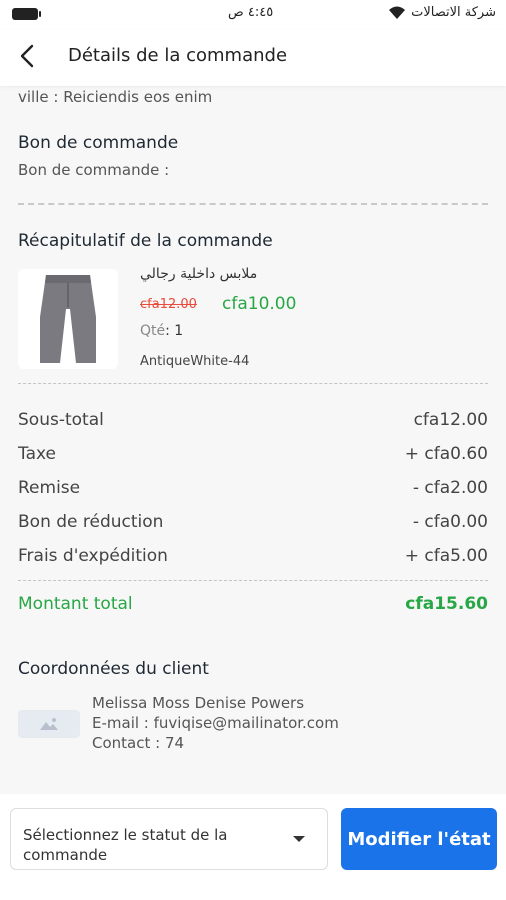 The width and height of the screenshot is (506, 900). Describe the element at coordinates (168, 304) in the screenshot. I see `product-old-price: cfa12.00` at that location.